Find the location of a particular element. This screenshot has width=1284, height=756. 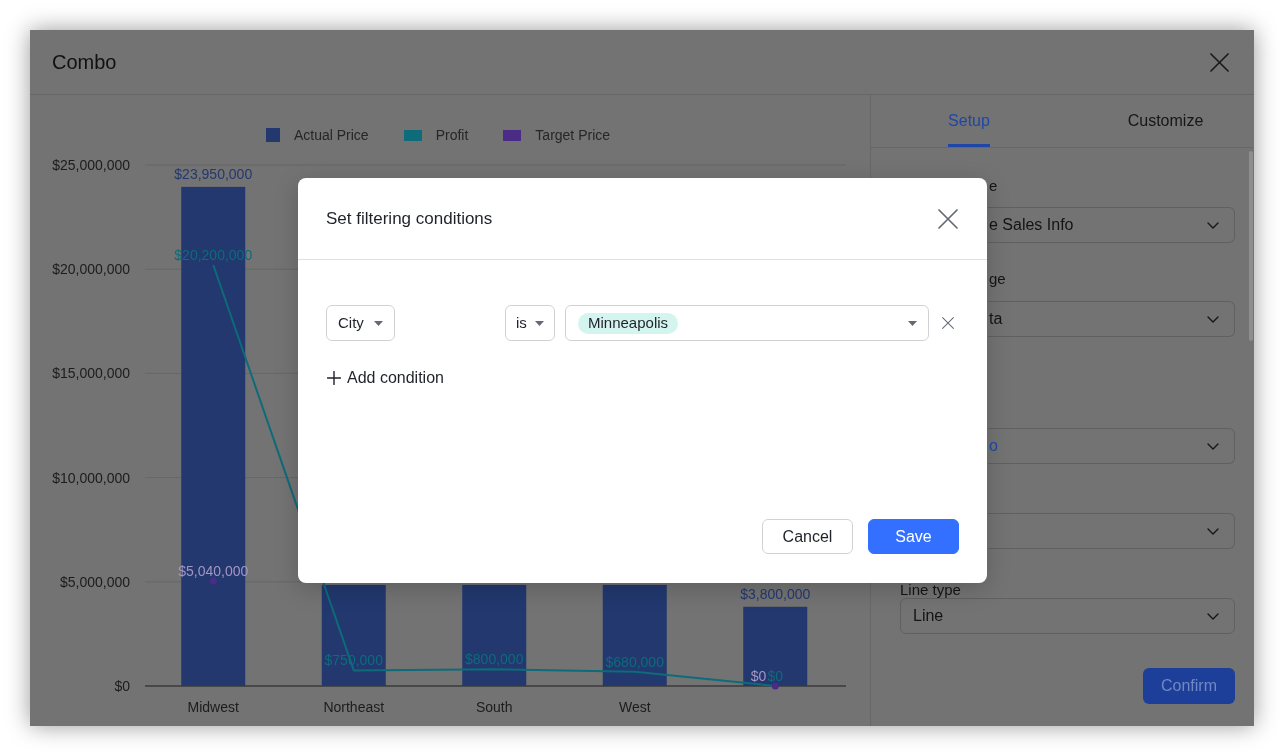

field-label: ge is located at coordinates (997, 278).